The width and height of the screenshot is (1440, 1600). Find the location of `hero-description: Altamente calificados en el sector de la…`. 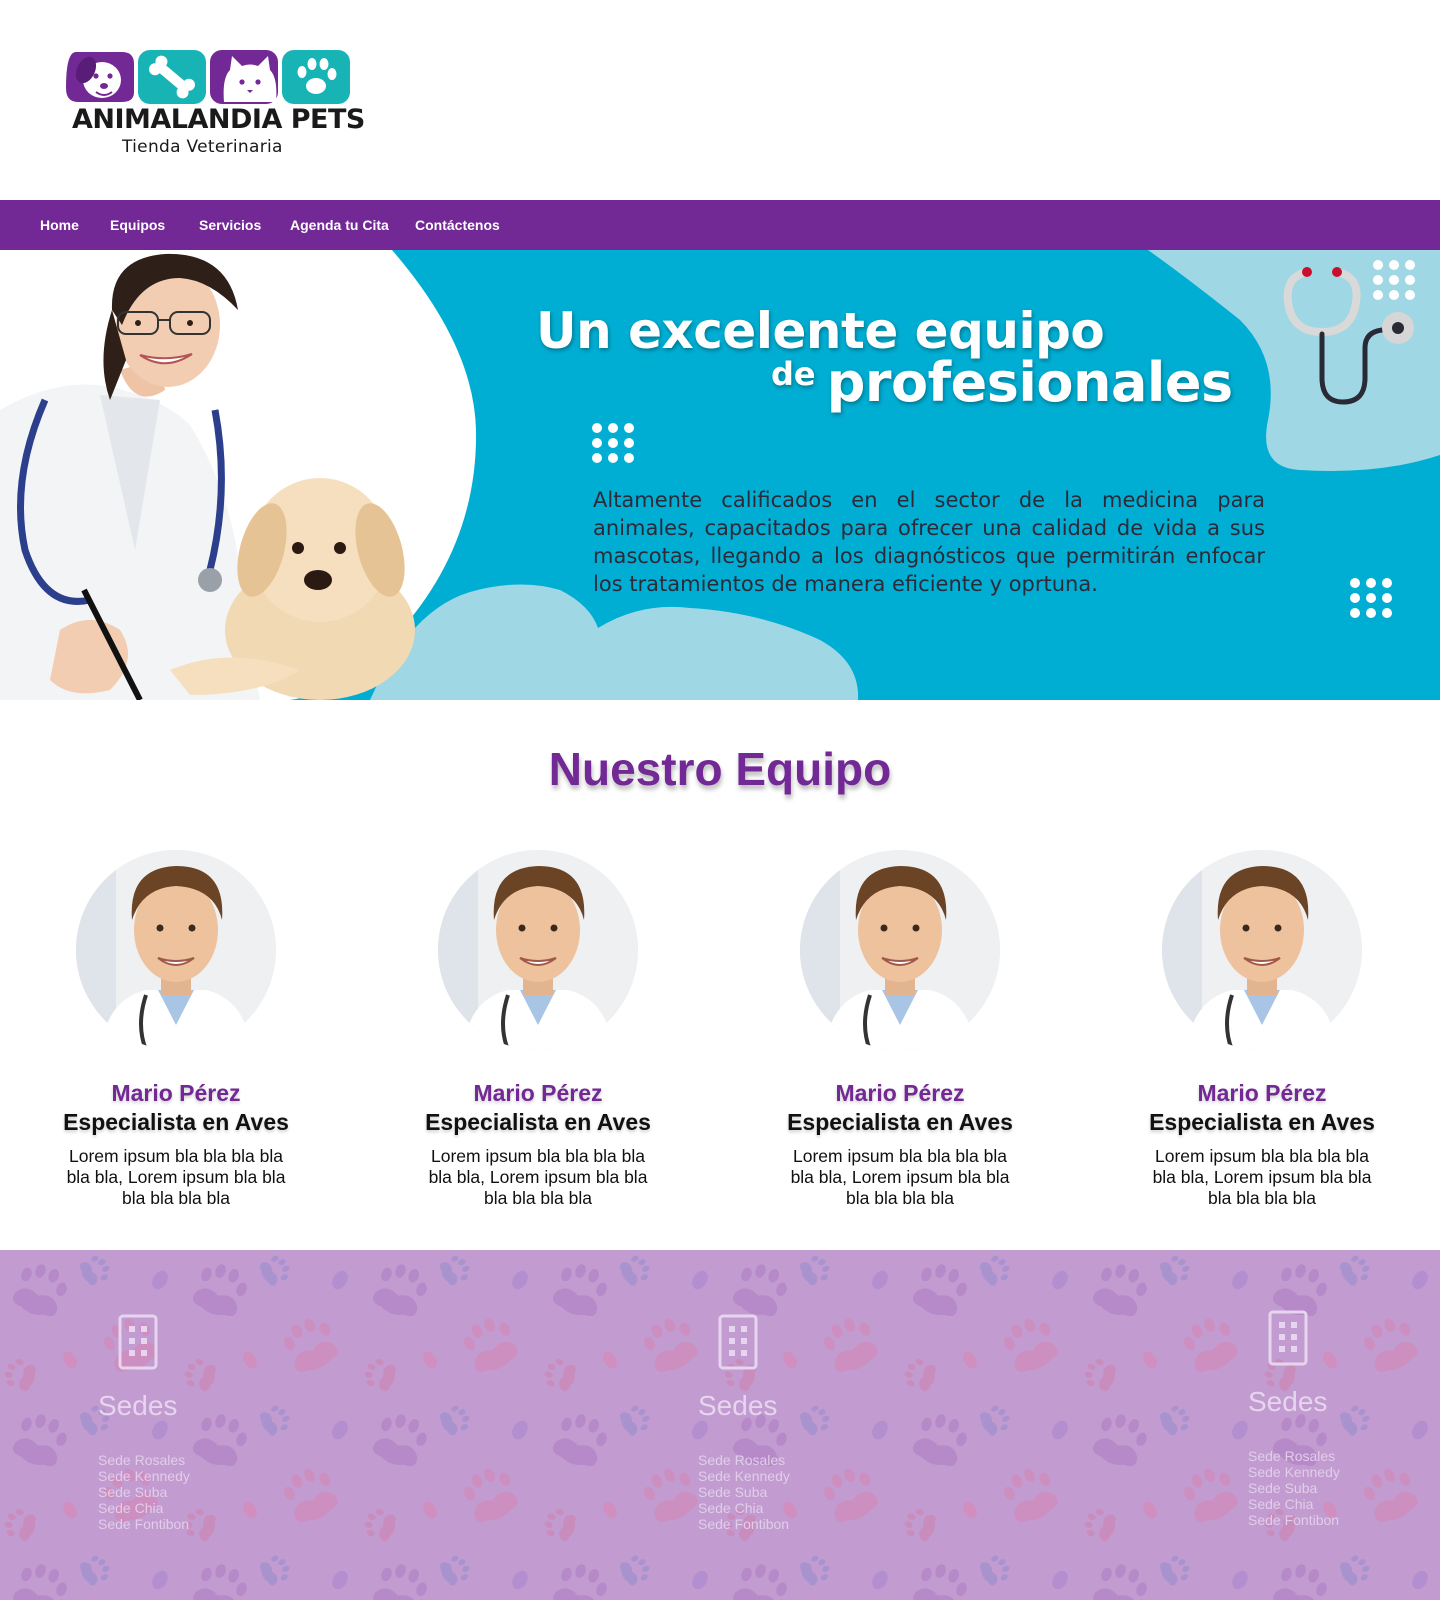

hero-description: Altamente calificados en el sector de la… is located at coordinates (929, 542).